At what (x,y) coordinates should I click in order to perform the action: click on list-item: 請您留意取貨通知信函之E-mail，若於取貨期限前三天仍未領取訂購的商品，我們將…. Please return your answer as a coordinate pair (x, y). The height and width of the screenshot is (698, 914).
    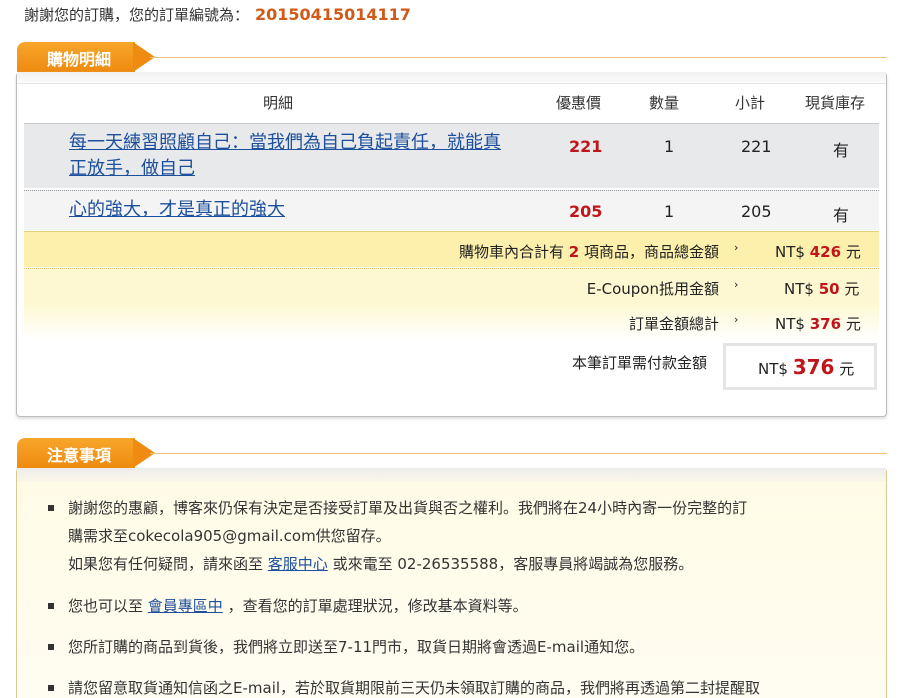
    Looking at the image, I should click on (448, 686).